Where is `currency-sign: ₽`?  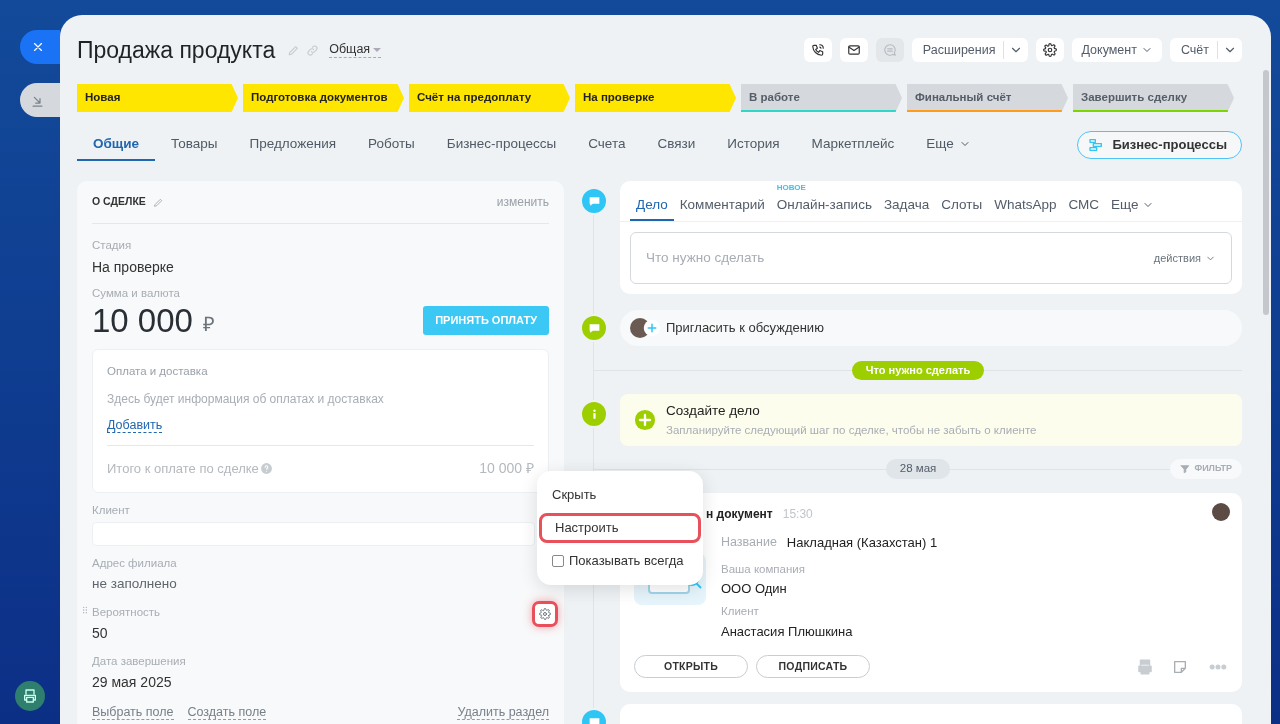 currency-sign: ₽ is located at coordinates (208, 324).